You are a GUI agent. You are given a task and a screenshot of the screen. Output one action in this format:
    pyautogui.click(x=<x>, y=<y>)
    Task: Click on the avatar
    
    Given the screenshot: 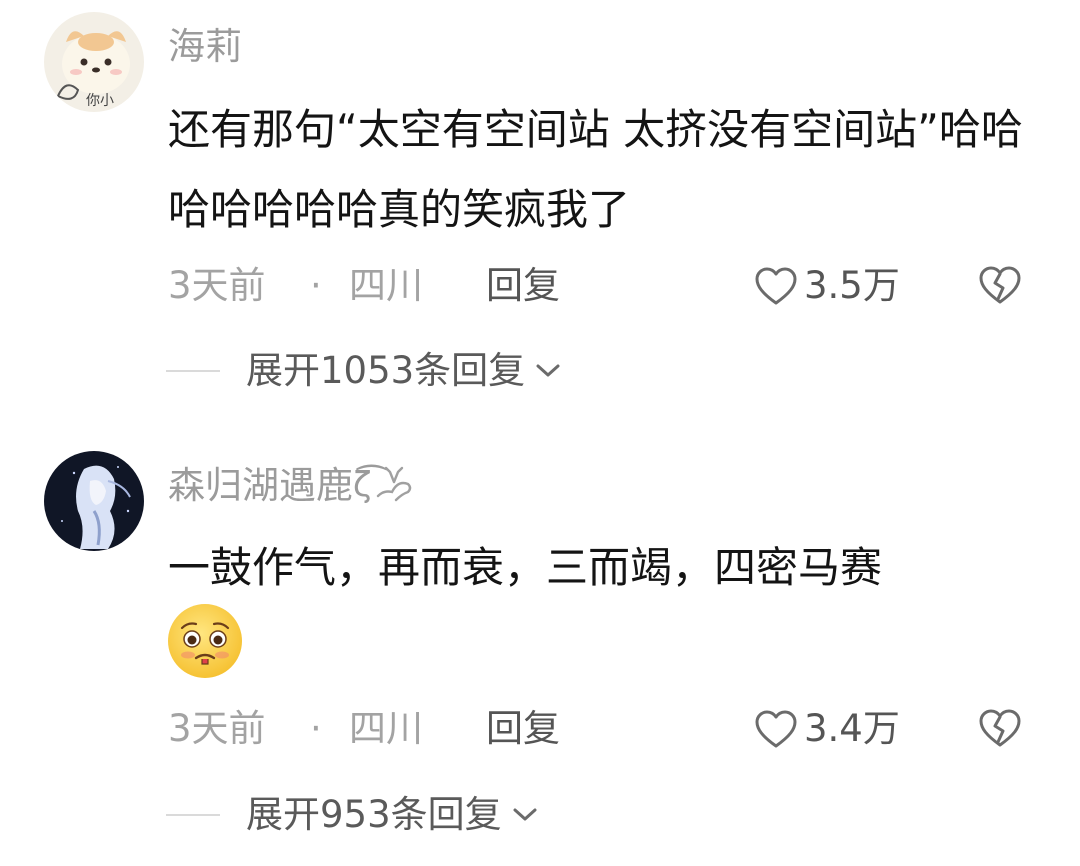 What is the action you would take?
    pyautogui.click(x=94, y=501)
    